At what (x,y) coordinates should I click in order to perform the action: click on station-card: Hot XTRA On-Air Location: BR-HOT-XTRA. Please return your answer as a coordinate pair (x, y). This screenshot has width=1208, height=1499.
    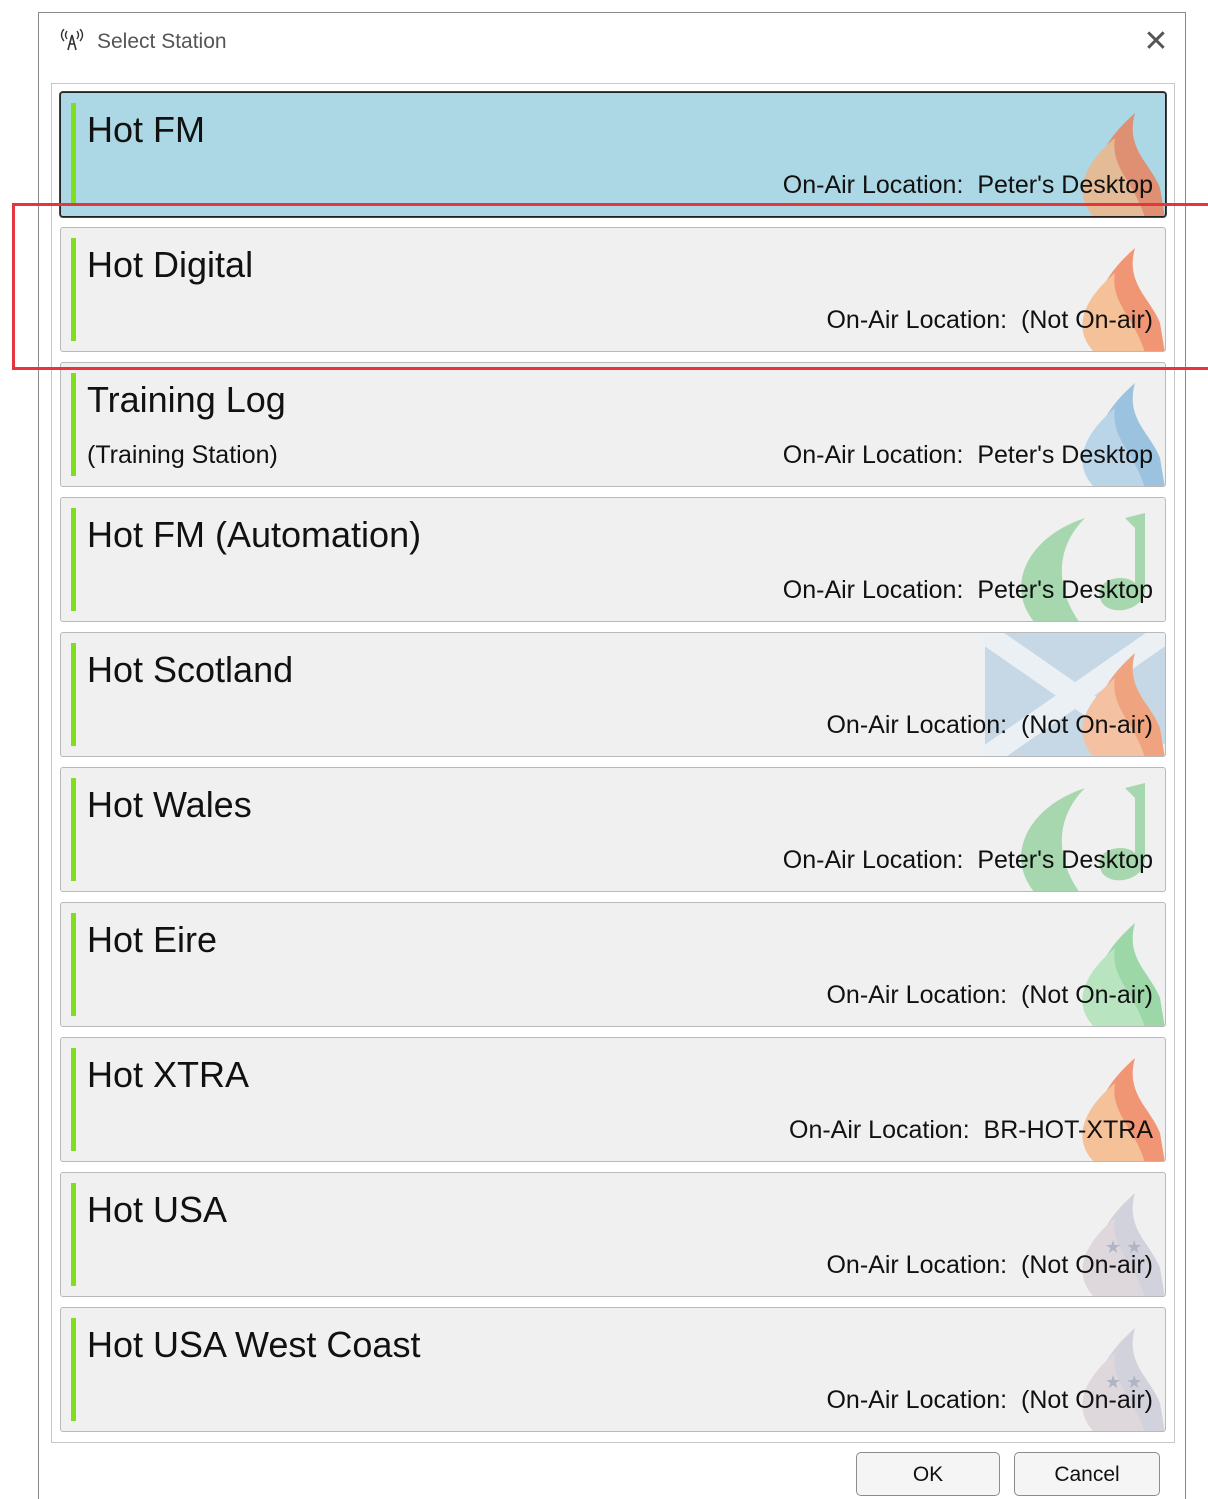
    Looking at the image, I should click on (613, 1099).